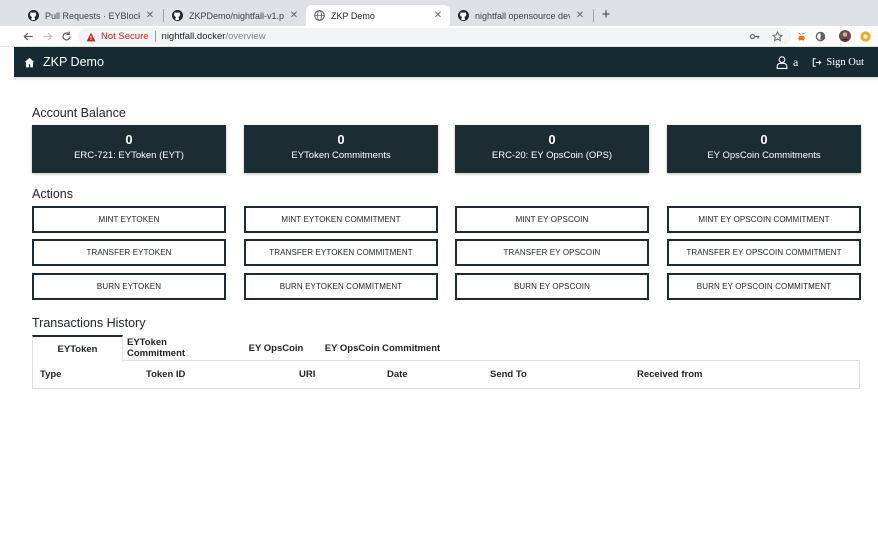  What do you see at coordinates (47, 36) in the screenshot?
I see `forward-icon` at bounding box center [47, 36].